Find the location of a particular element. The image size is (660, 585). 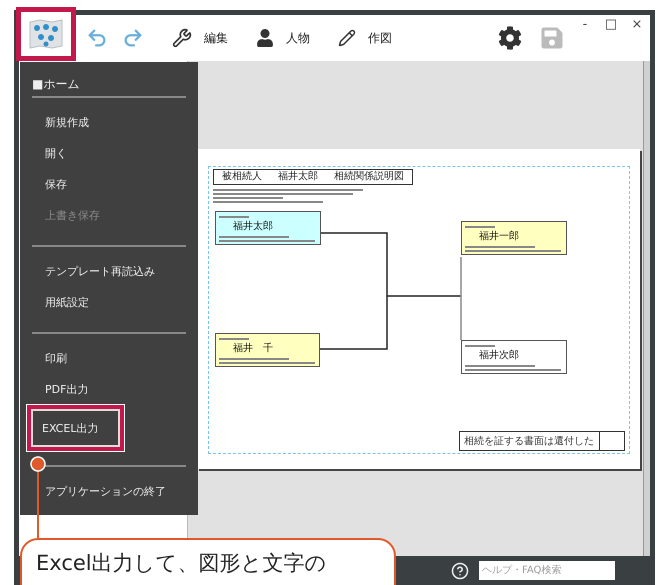

person-name: 福井次郎 is located at coordinates (499, 355).